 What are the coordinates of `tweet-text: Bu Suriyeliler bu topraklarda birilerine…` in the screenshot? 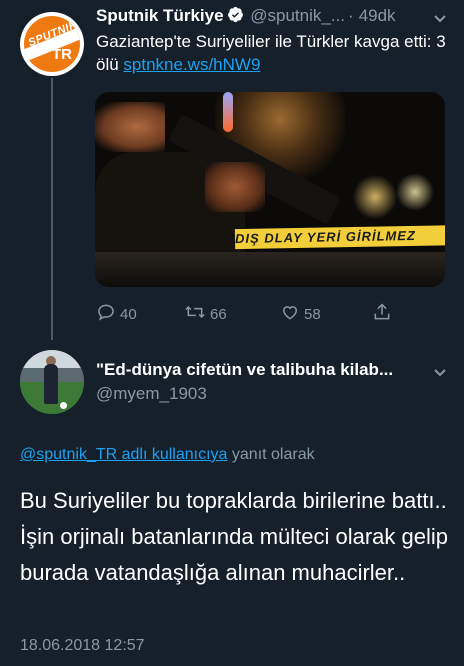 It's located at (234, 536).